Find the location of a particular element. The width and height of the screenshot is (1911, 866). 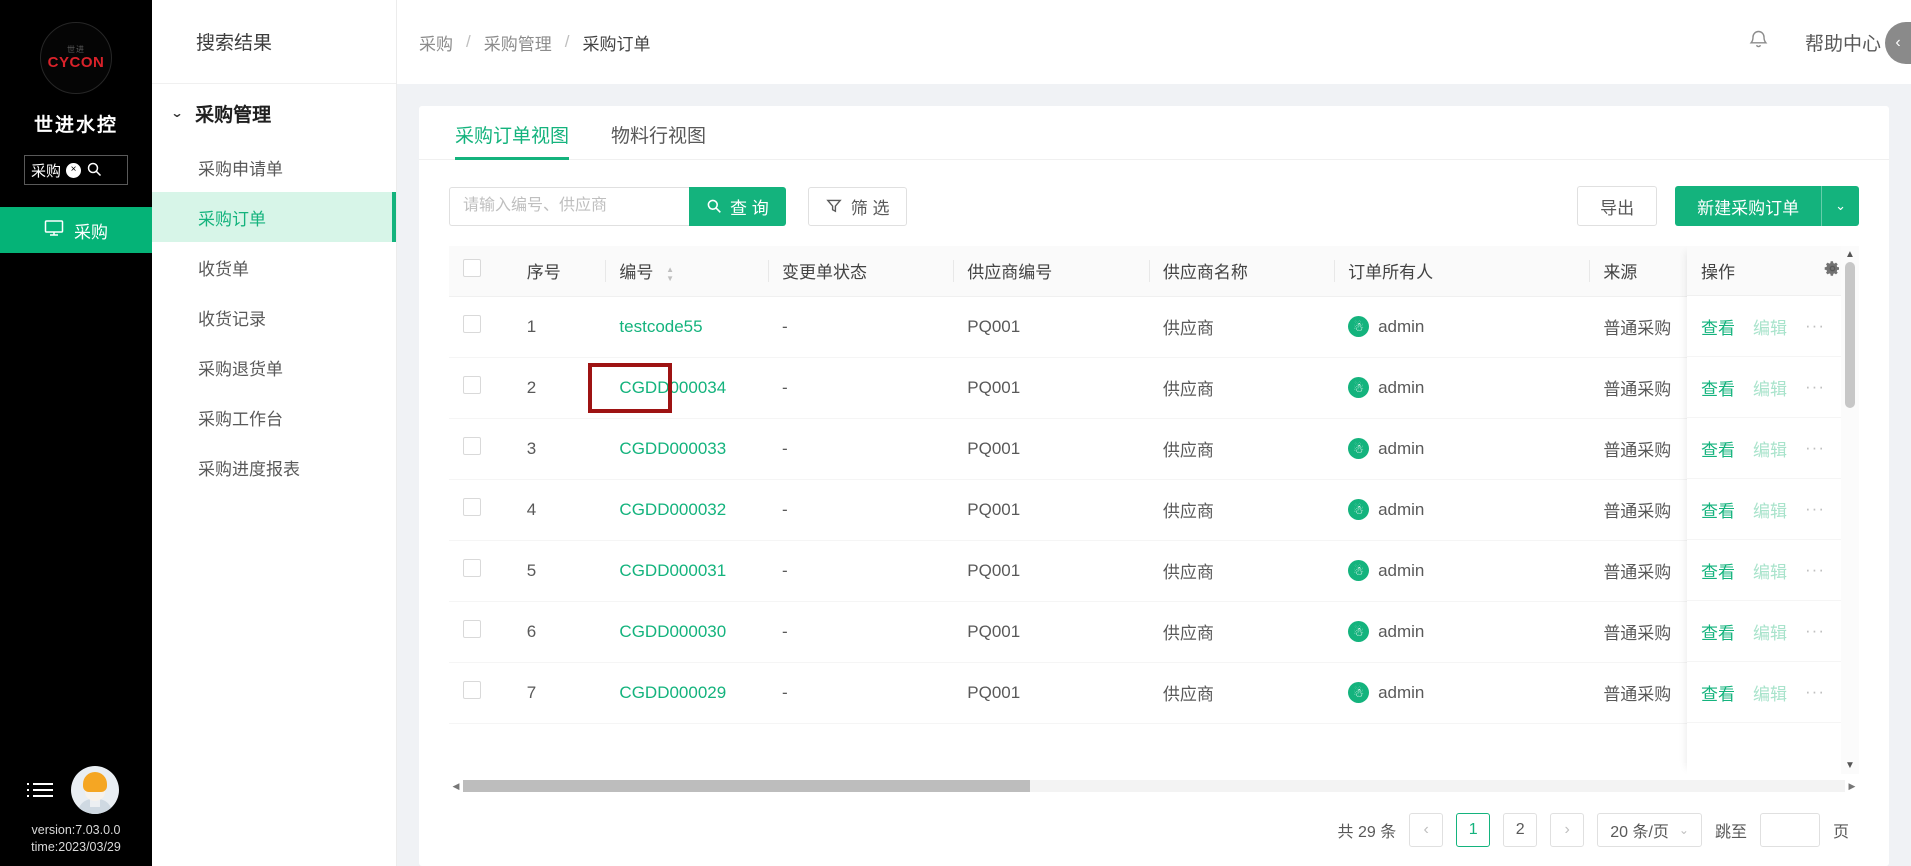

export-button: 导出 is located at coordinates (1617, 206).